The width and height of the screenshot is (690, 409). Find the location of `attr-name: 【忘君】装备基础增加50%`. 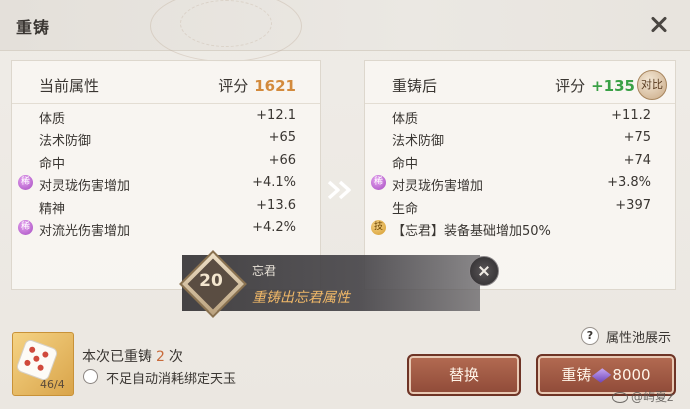

attr-name: 【忘君】装备基础增加50% is located at coordinates (471, 231).